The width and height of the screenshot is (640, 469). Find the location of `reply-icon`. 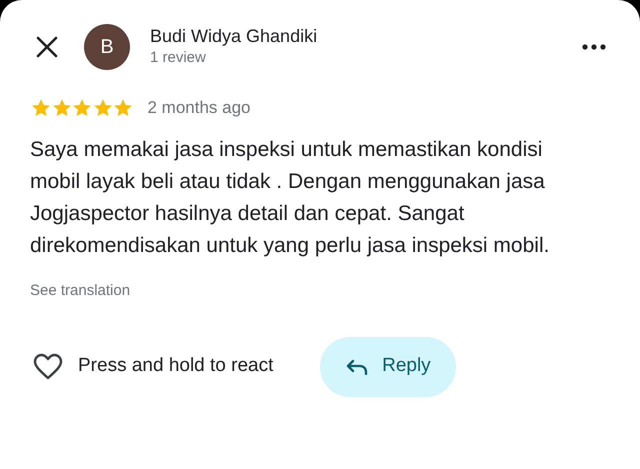

reply-icon is located at coordinates (357, 366).